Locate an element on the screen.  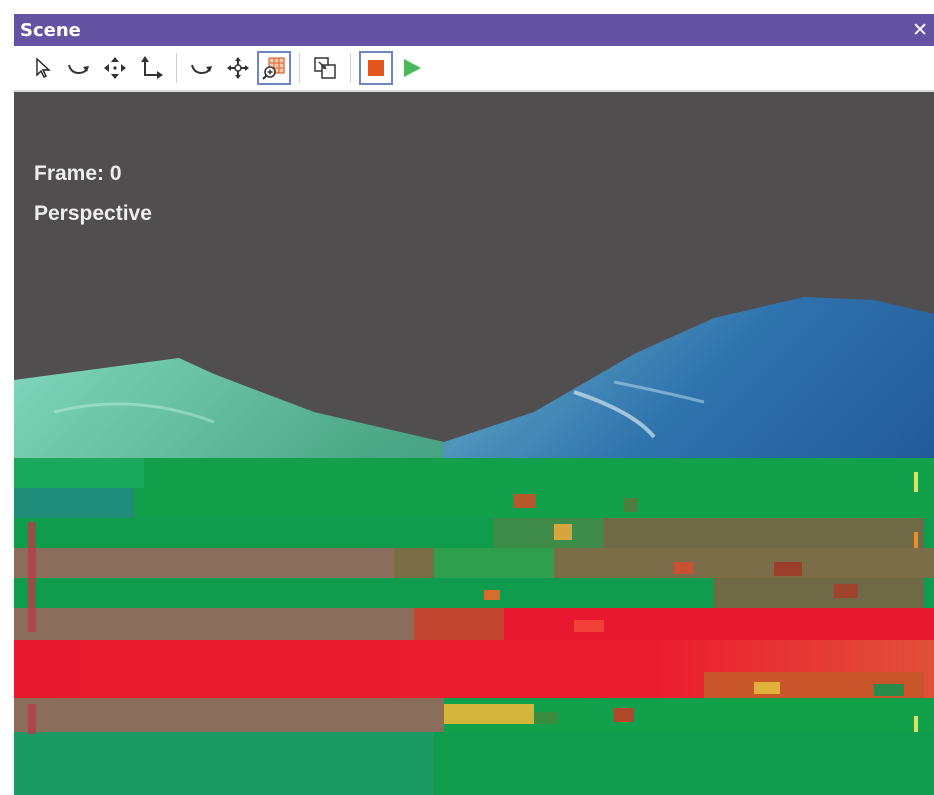
rotate-tool is located at coordinates (79, 68).